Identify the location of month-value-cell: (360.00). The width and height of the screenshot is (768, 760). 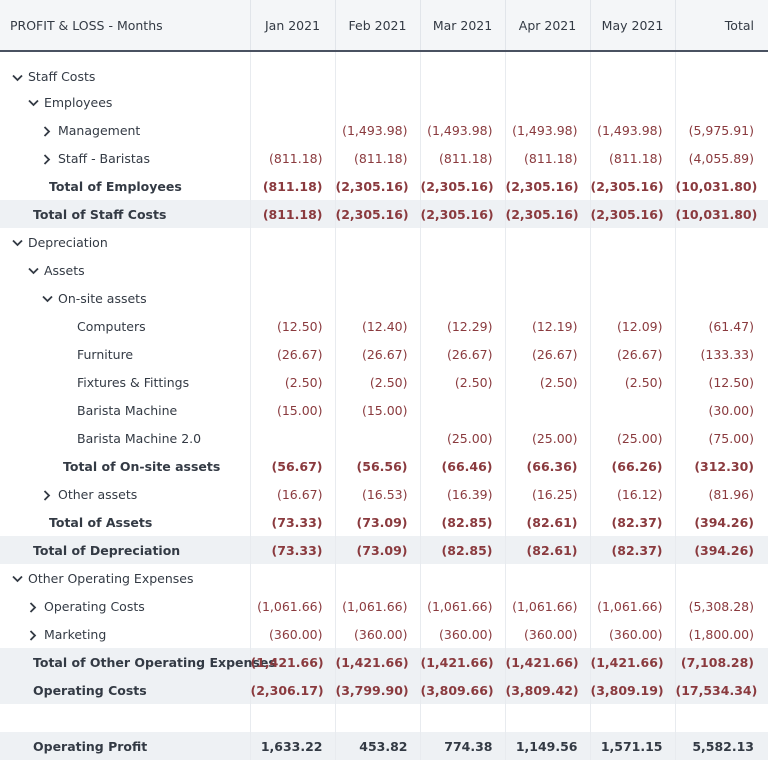
(293, 634).